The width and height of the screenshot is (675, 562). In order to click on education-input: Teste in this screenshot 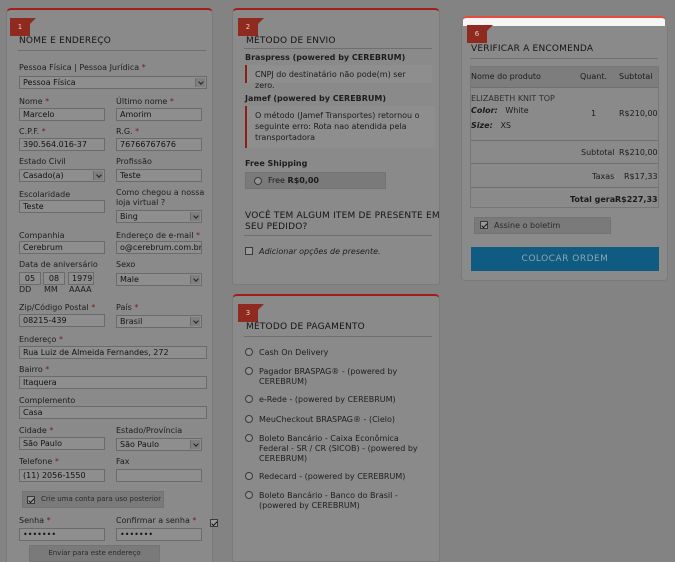, I will do `click(62, 206)`.